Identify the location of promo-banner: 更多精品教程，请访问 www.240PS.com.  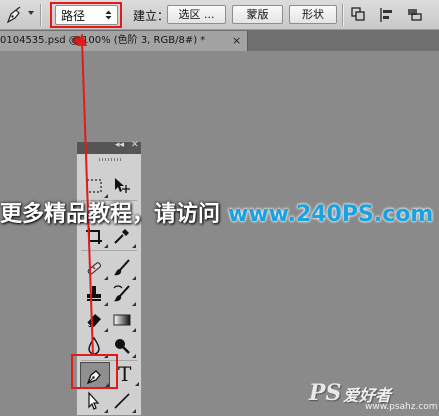
(216, 212).